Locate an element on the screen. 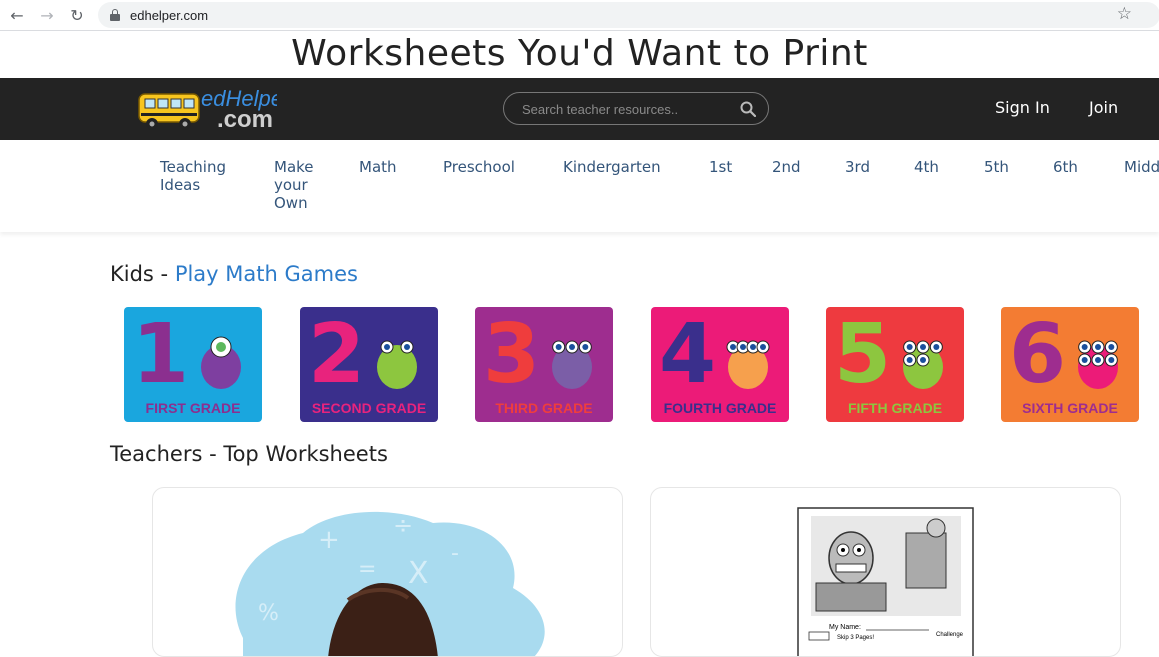 The height and width of the screenshot is (657, 1159). bookmark-star-icon: ☆ is located at coordinates (1124, 14).